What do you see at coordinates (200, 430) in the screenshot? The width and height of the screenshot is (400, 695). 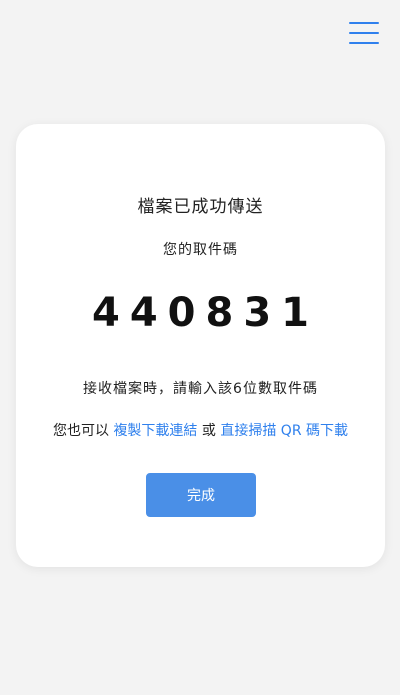 I see `alternative-options: 您也可以 複製下載連結 或 直接掃描 QR 碼下載` at bounding box center [200, 430].